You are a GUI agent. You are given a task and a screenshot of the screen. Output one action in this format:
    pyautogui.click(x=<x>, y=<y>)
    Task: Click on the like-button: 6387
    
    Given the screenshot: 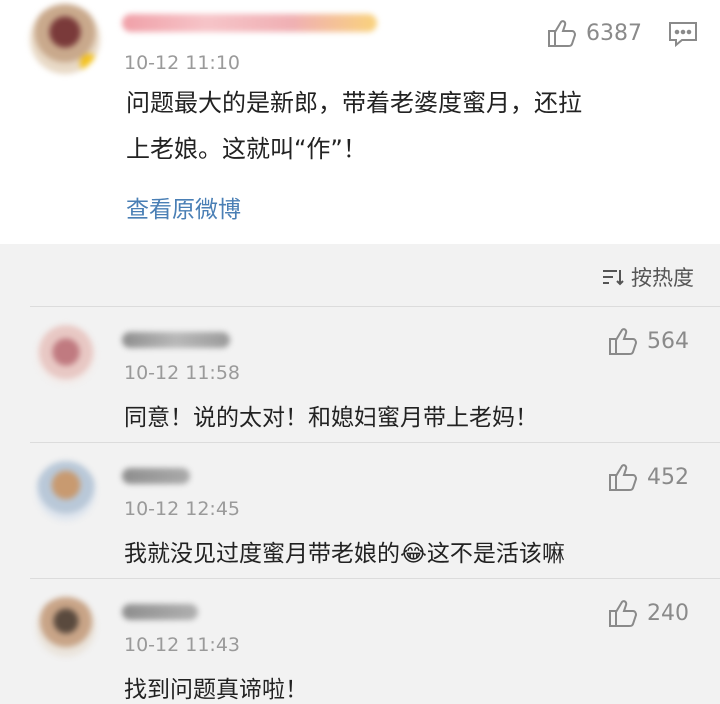 What is the action you would take?
    pyautogui.click(x=594, y=33)
    